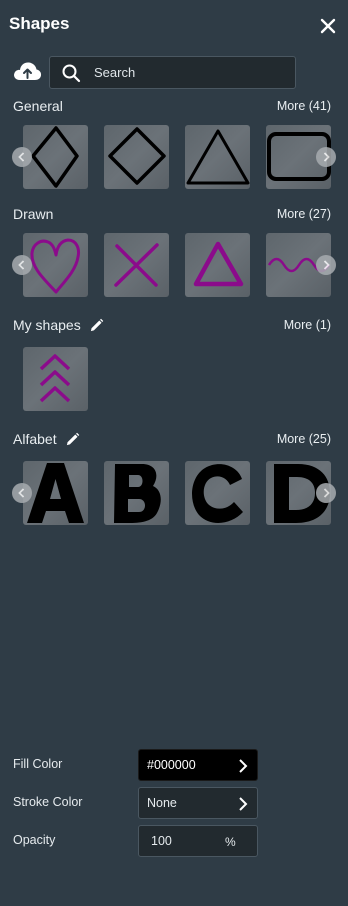  What do you see at coordinates (174, 494) in the screenshot?
I see `alfabet-shapes-row` at bounding box center [174, 494].